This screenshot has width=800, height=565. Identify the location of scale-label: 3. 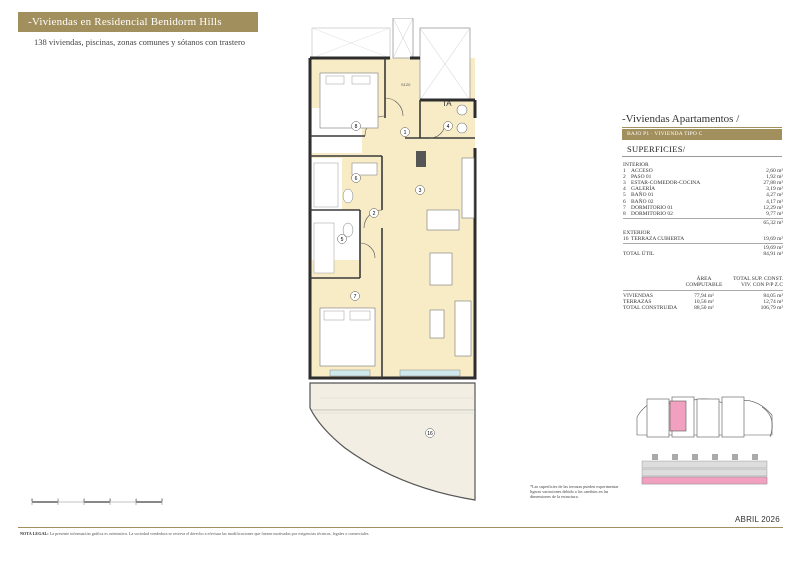
(110, 499).